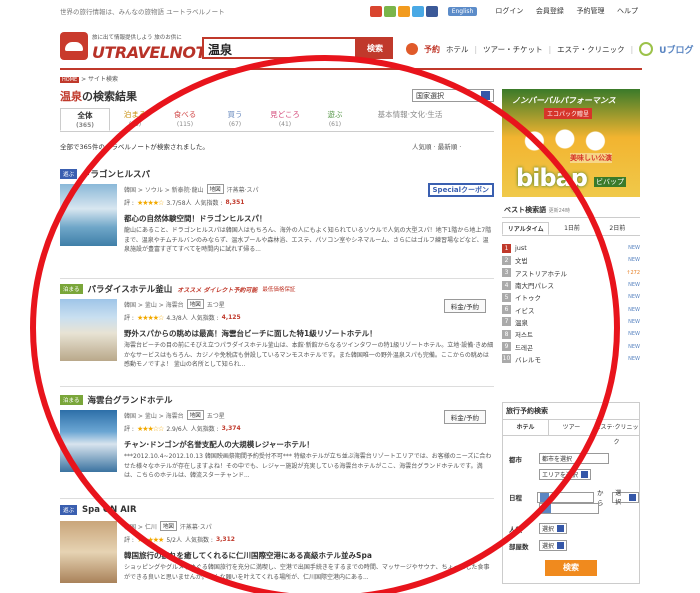 The image size is (700, 593). I want to click on listing-title: Spa ON AIR, so click(109, 510).